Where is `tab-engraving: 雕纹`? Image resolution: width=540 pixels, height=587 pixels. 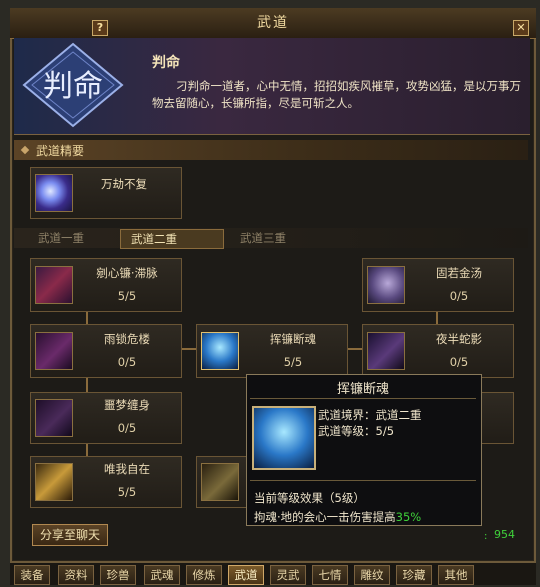
tab-engraving: 雕纹 is located at coordinates (372, 575).